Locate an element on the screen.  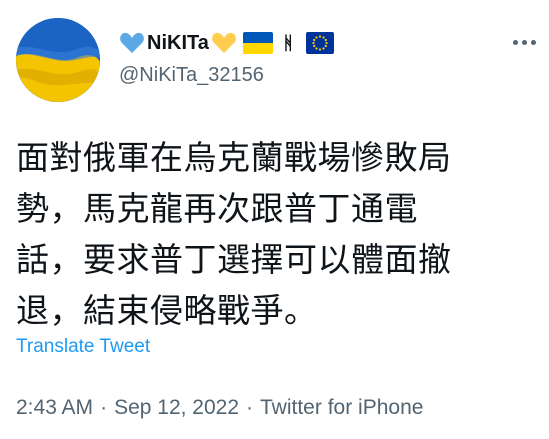
tweet-time: 2:43 AM is located at coordinates (54, 407).